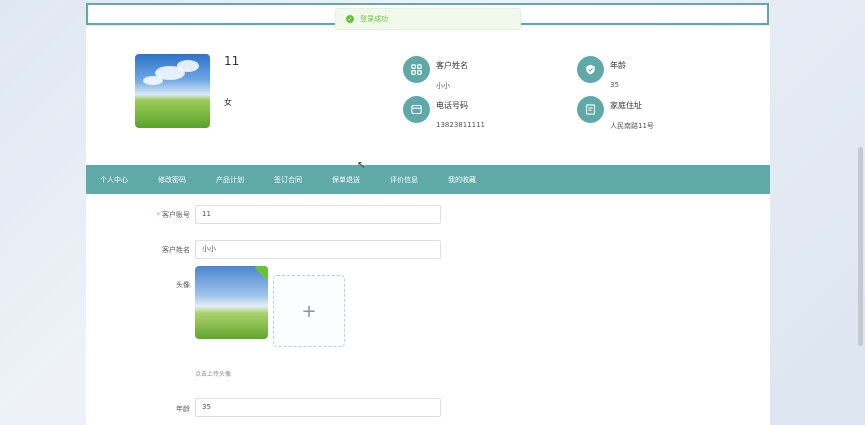 This screenshot has height=425, width=865. I want to click on grid-icon, so click(416, 69).